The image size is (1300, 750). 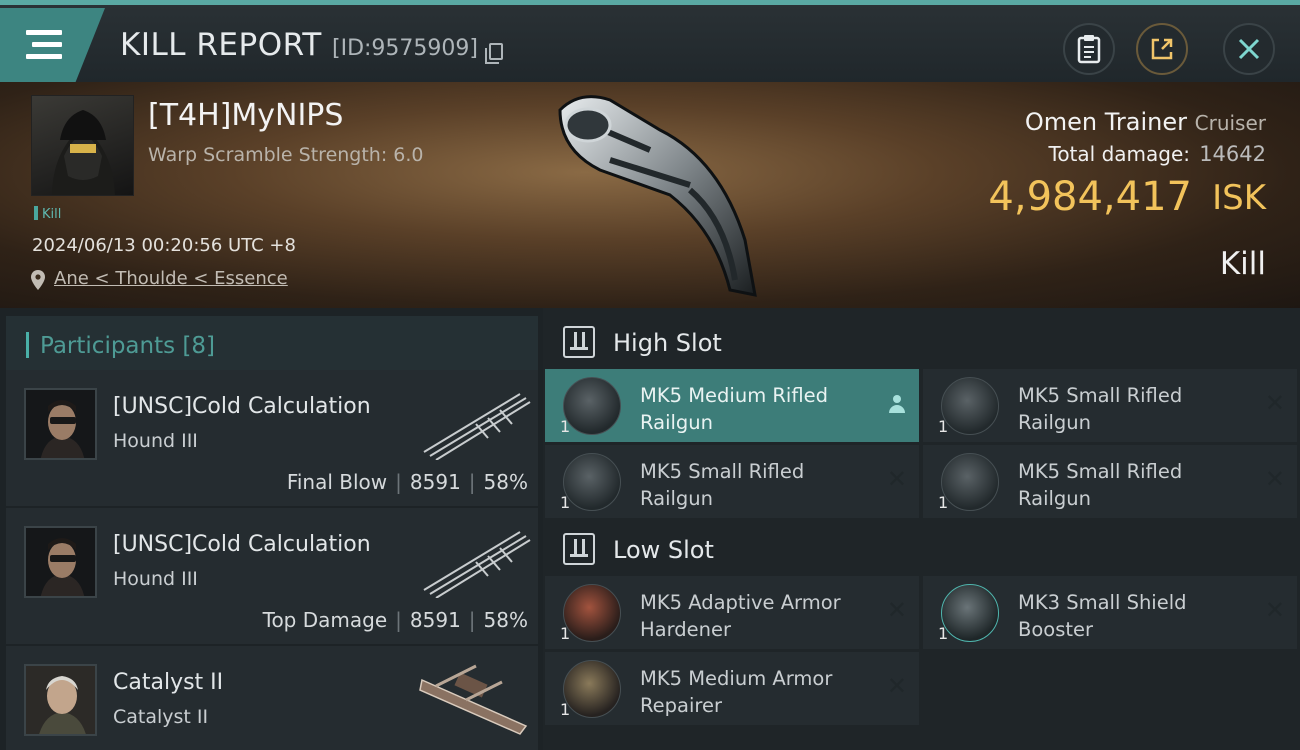 I want to click on low-slot-label: Low Slot, so click(x=663, y=550).